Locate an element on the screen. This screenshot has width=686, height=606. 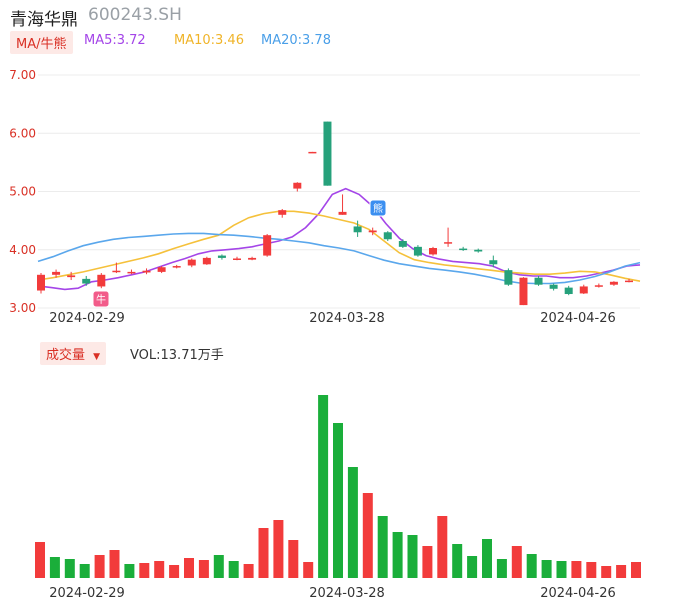
volume-x-label: 2024-02-29 is located at coordinates (87, 593).